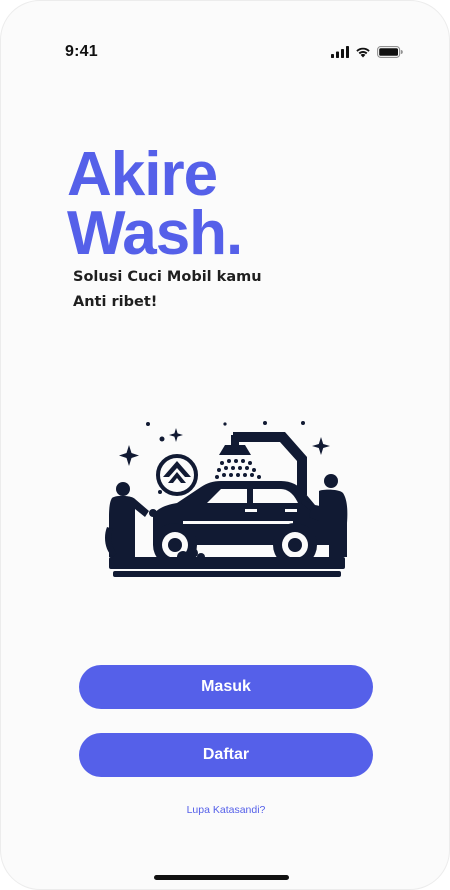 The height and width of the screenshot is (890, 450). What do you see at coordinates (226, 755) in the screenshot?
I see `register-button: Daftar` at bounding box center [226, 755].